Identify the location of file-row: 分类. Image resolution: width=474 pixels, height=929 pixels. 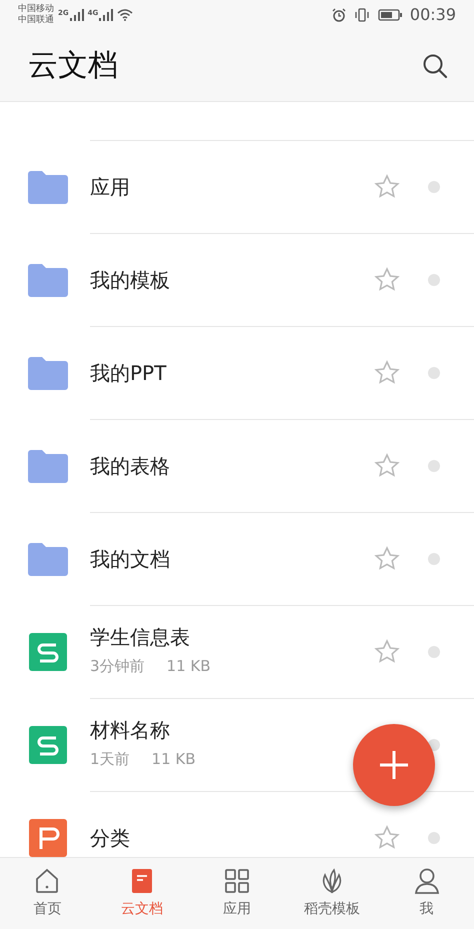
(237, 824).